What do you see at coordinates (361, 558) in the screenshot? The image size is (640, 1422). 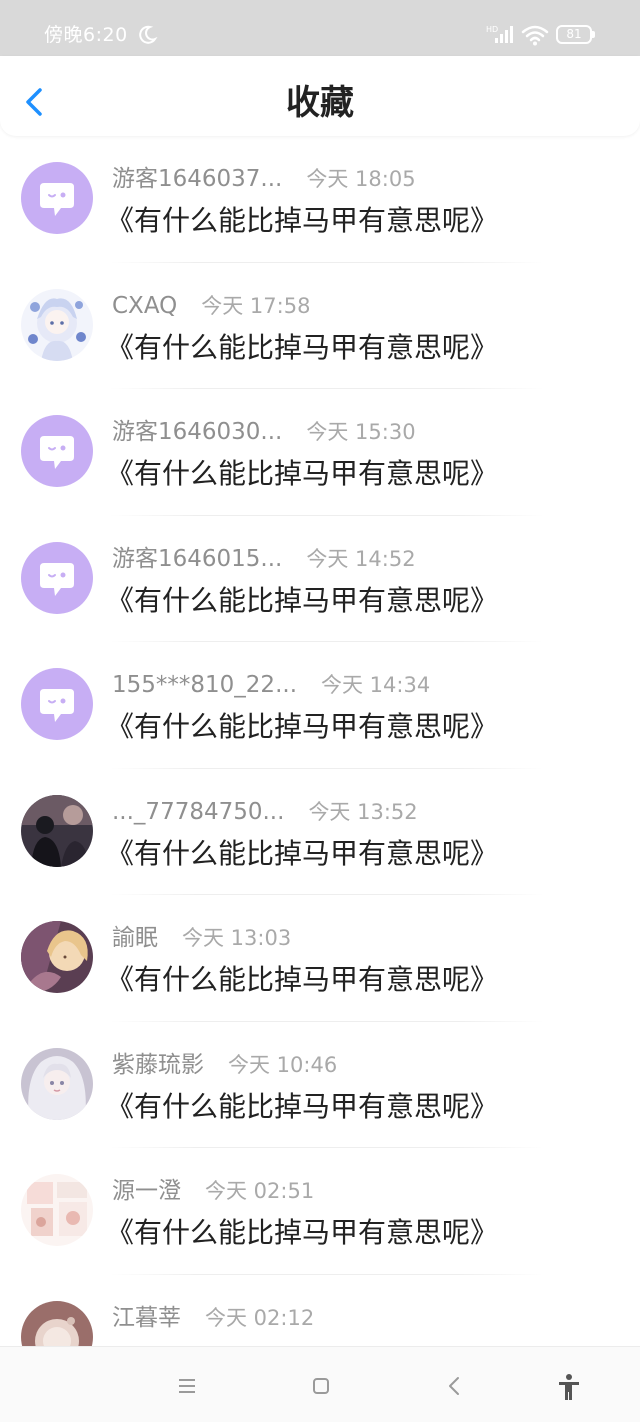 I see `timestamp: 今天 14:52` at bounding box center [361, 558].